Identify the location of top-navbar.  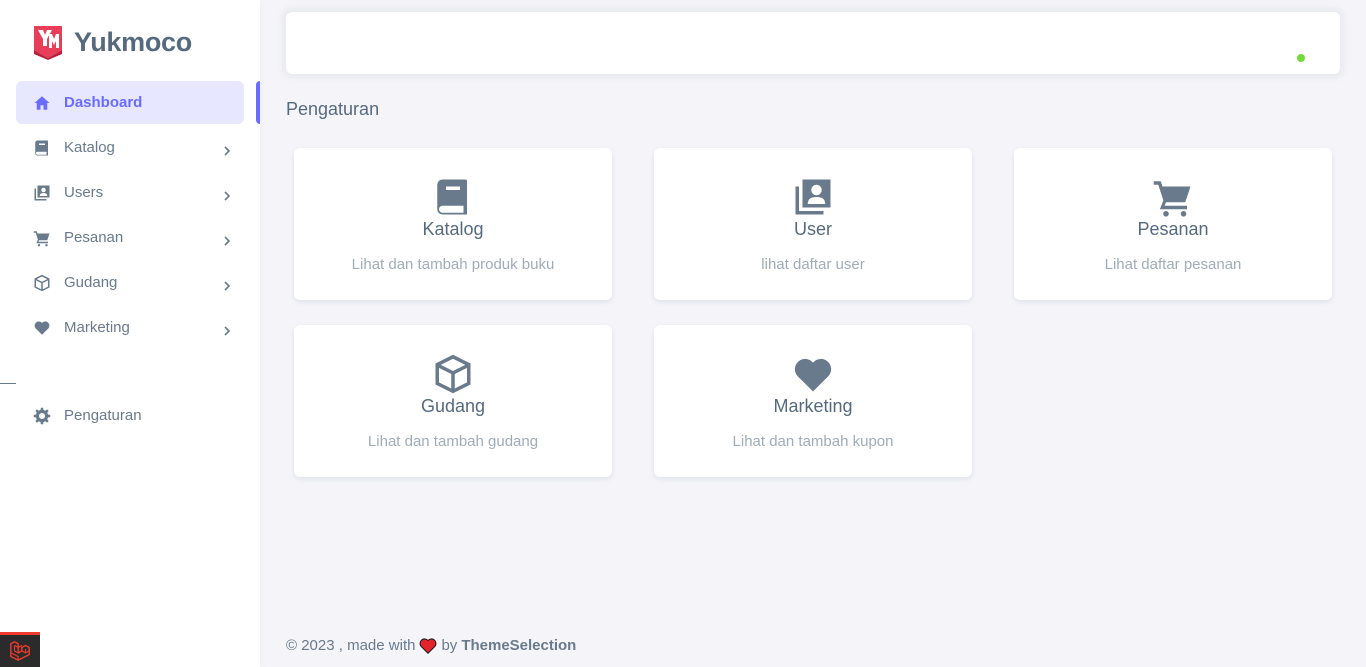
(813, 43).